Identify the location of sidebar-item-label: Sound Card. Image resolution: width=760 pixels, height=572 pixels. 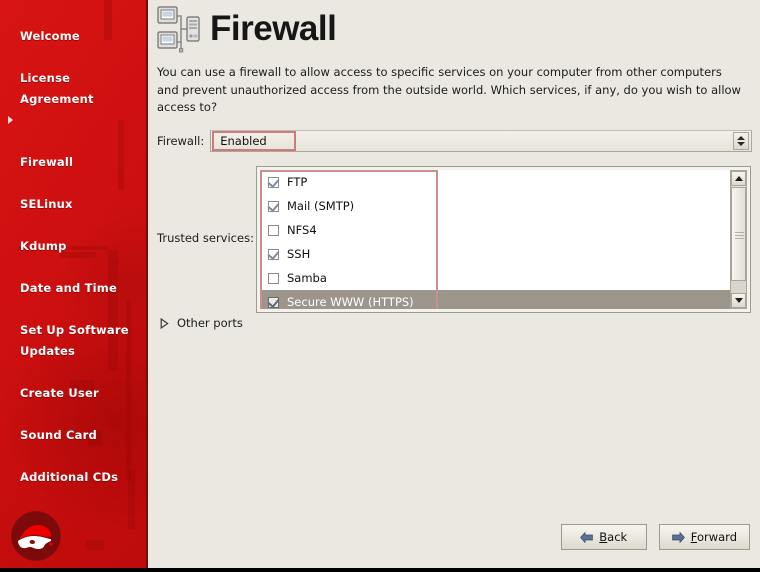
(58, 435).